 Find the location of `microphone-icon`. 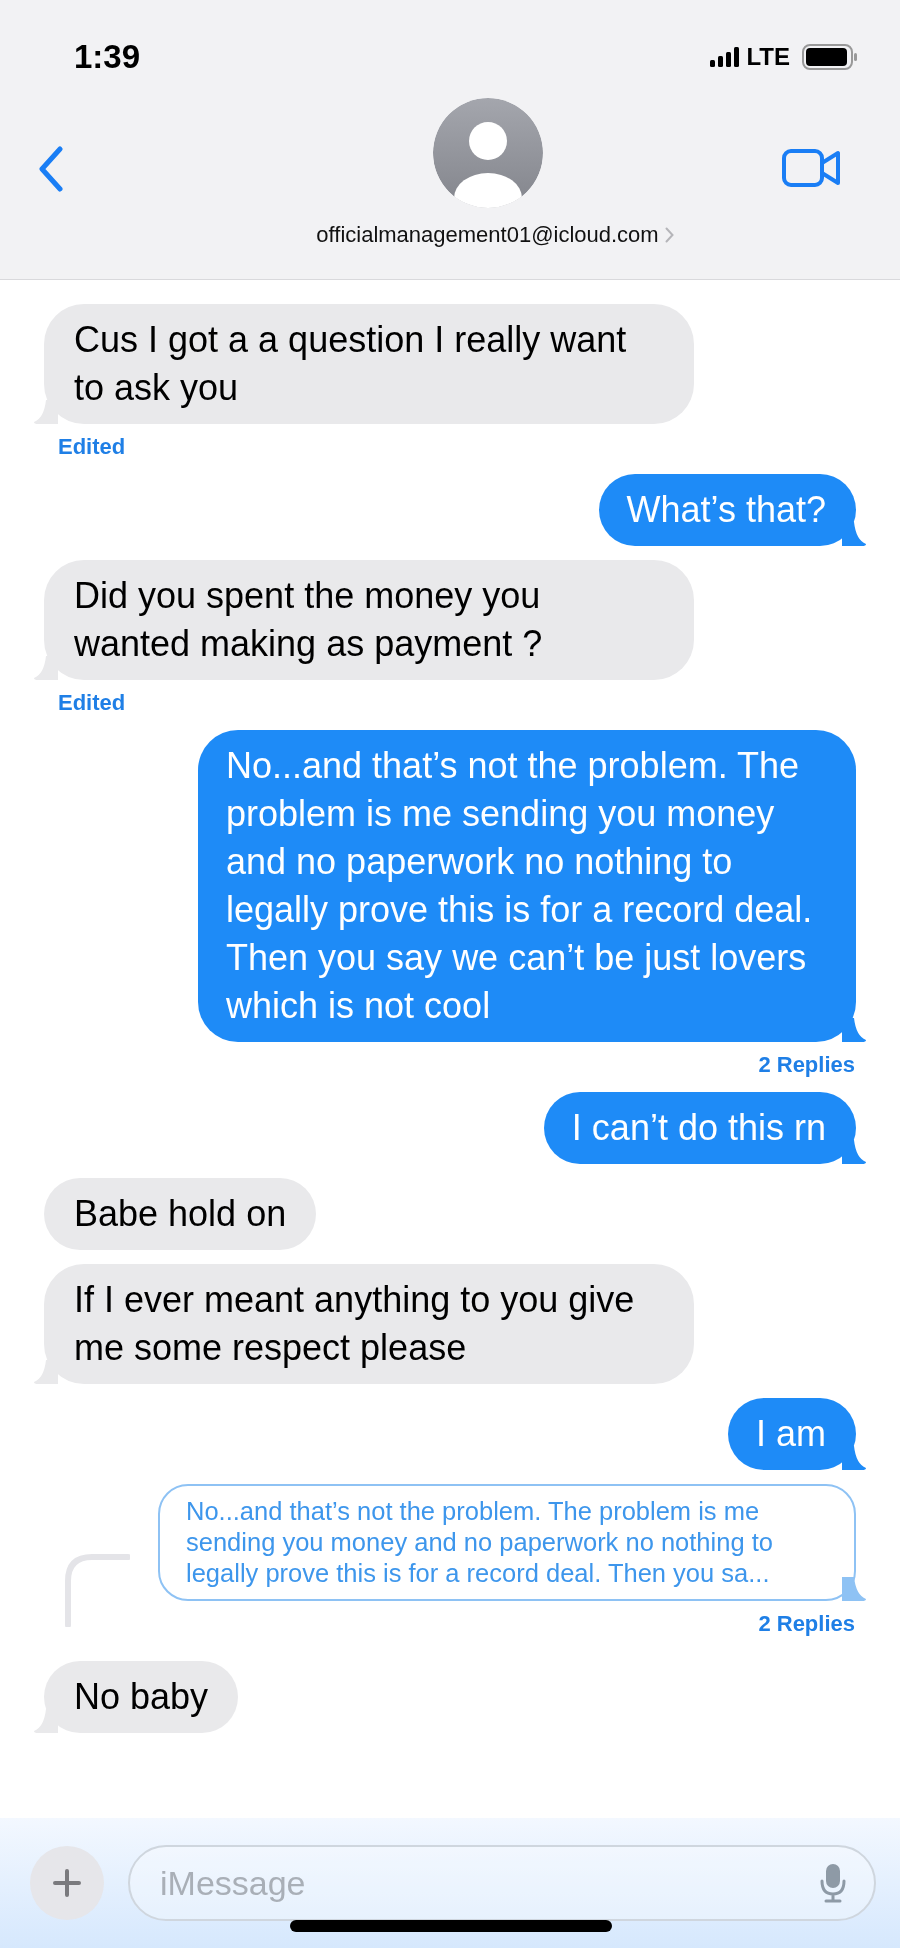

microphone-icon is located at coordinates (833, 1883).